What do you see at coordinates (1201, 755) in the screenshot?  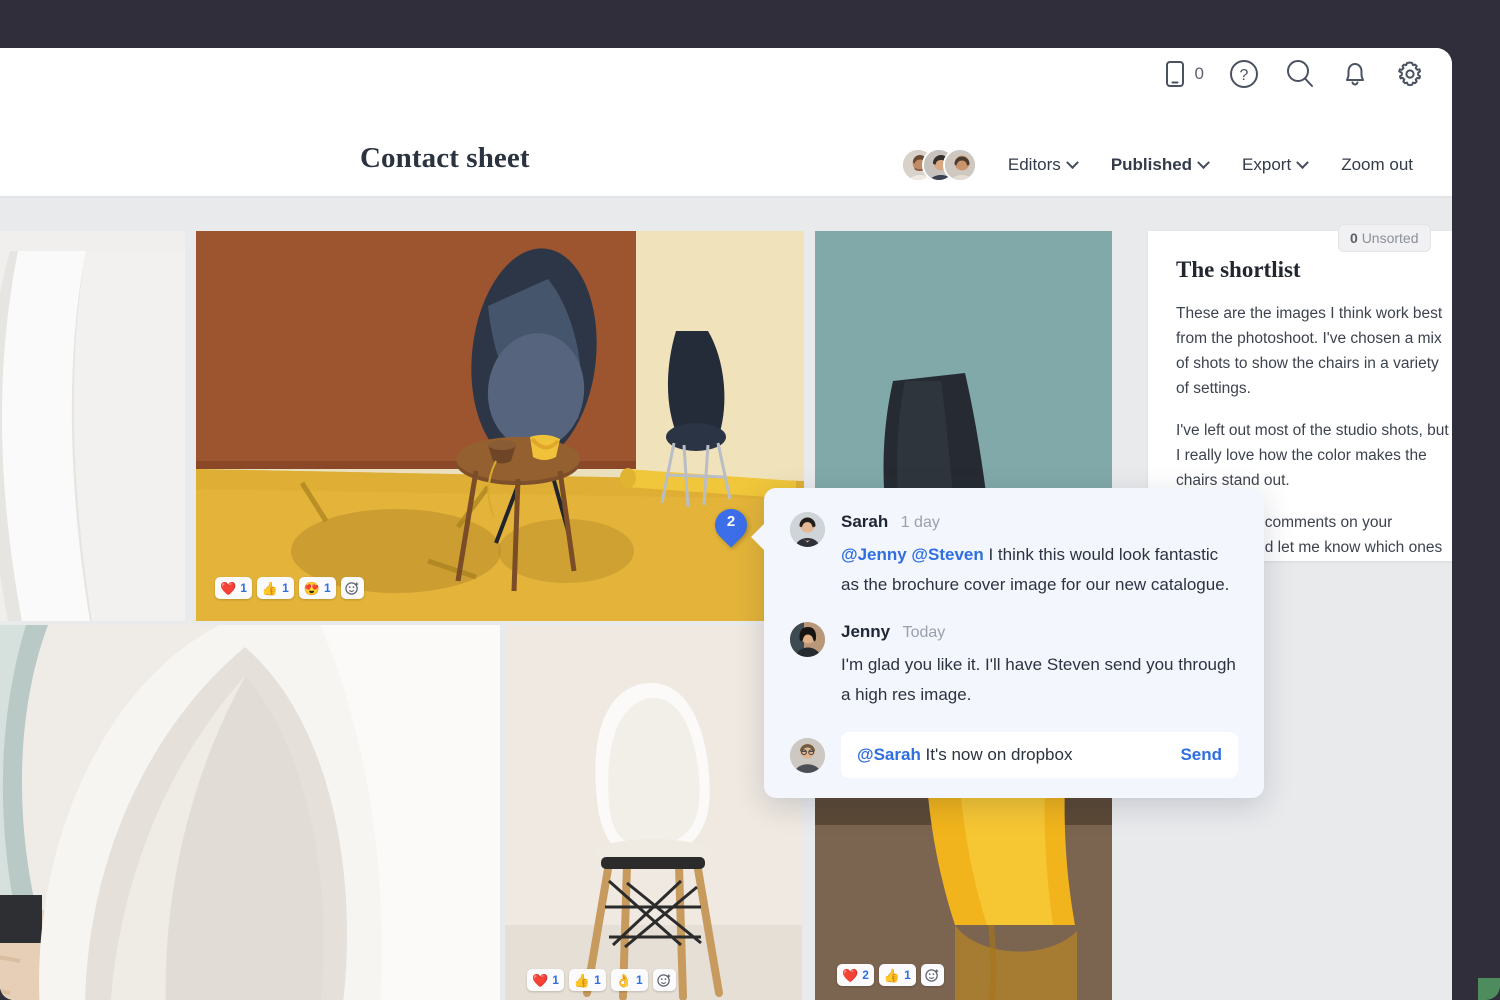 I see `send-button: Send` at bounding box center [1201, 755].